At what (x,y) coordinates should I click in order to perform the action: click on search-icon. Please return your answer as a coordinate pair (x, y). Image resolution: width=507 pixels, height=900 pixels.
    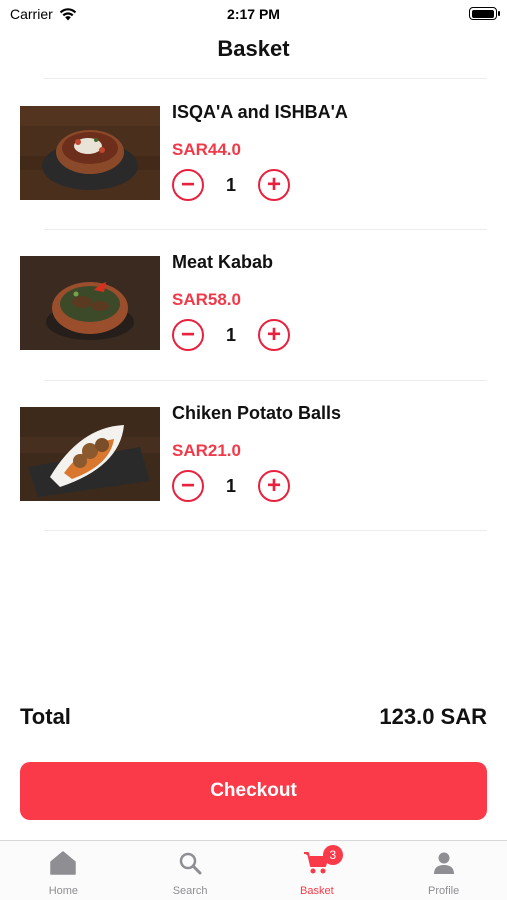
    Looking at the image, I should click on (190, 863).